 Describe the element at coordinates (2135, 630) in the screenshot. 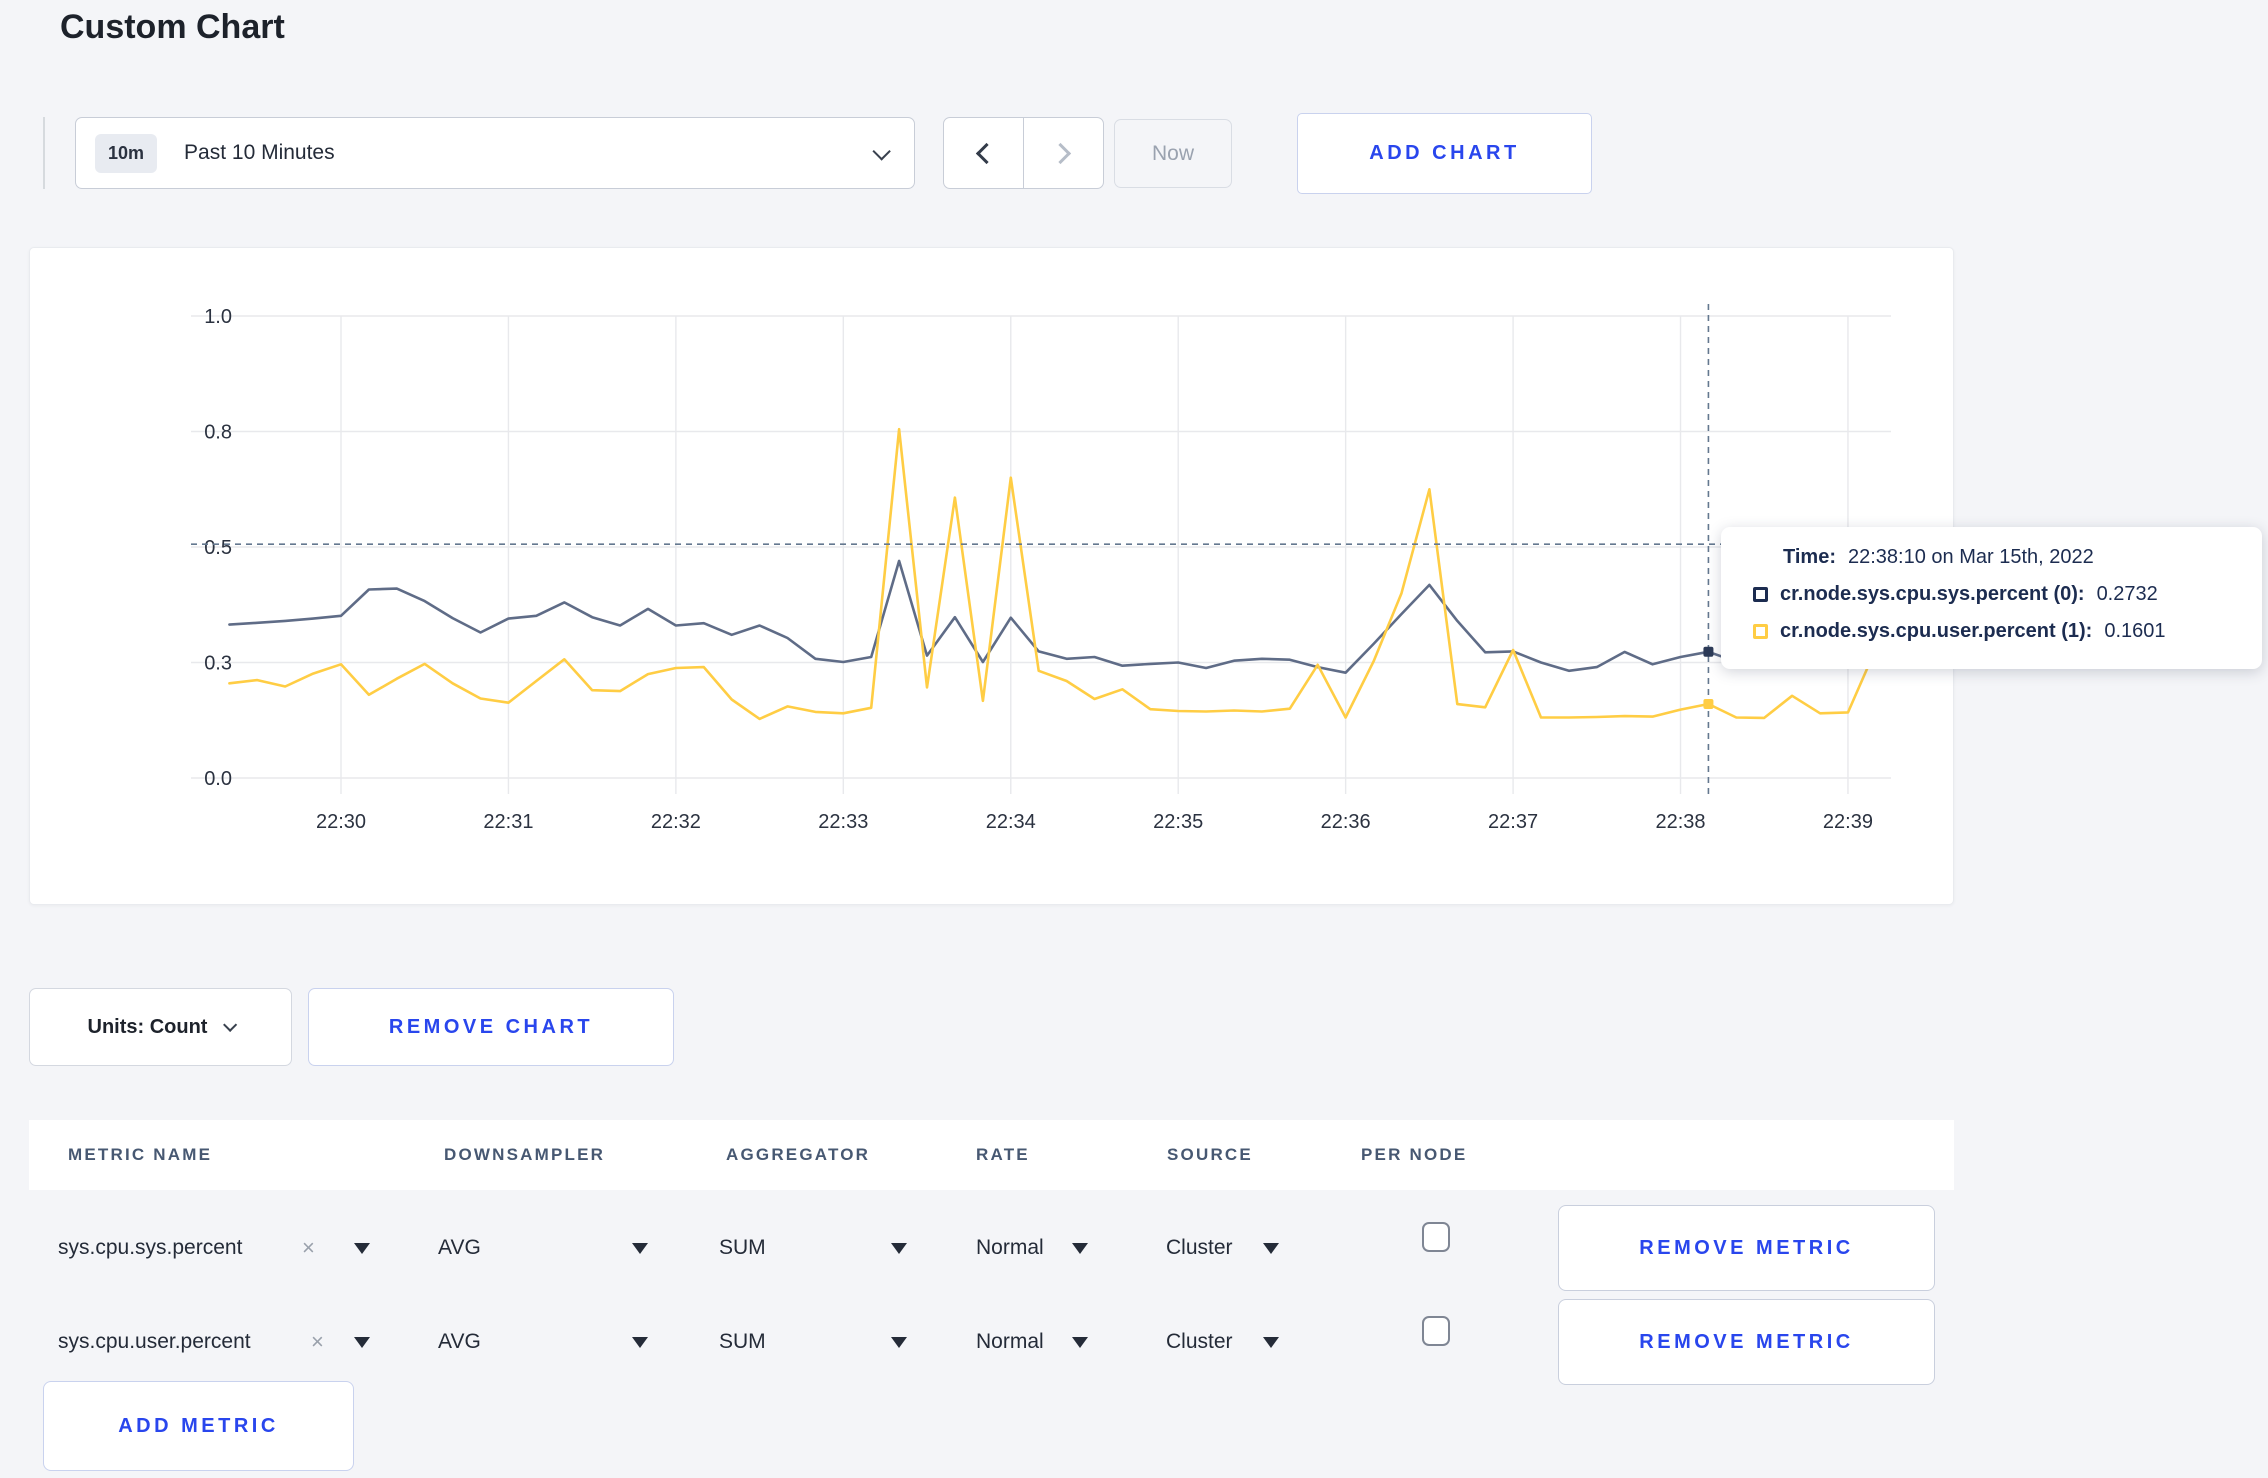

I see `tooltip-user-value: 0.1601` at that location.